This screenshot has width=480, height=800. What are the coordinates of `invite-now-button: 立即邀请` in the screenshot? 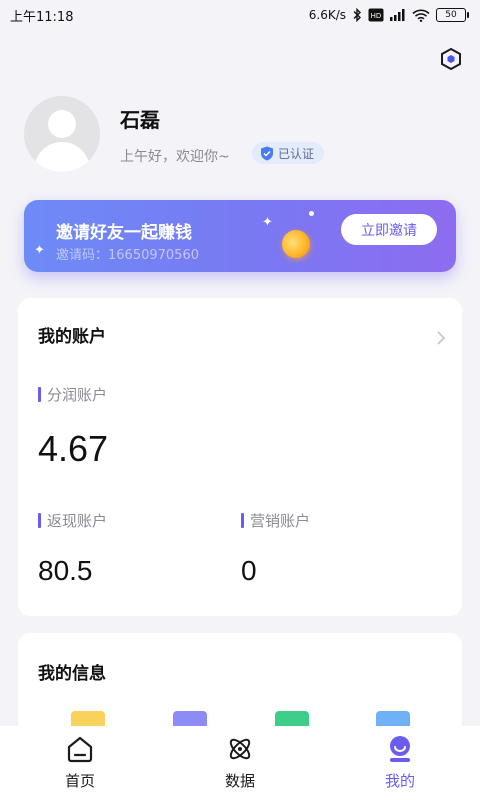 It's located at (389, 229).